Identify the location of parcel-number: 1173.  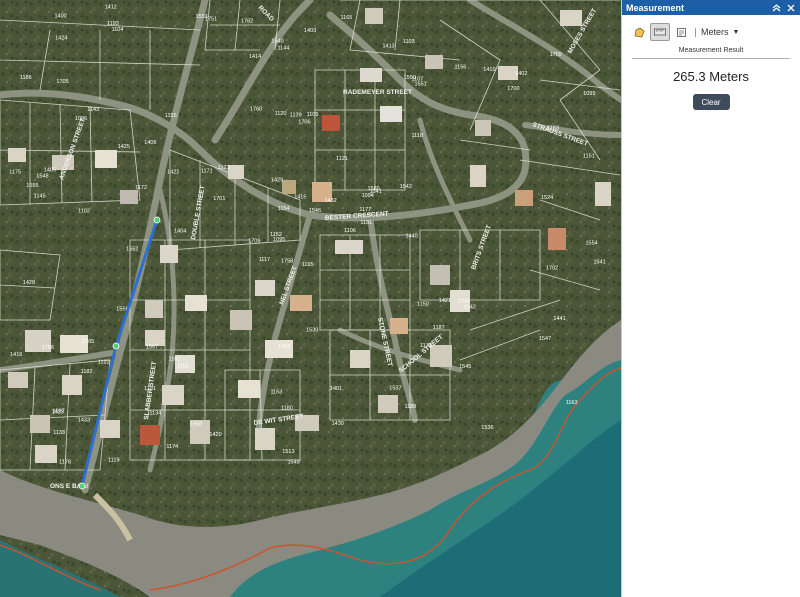
(426, 346).